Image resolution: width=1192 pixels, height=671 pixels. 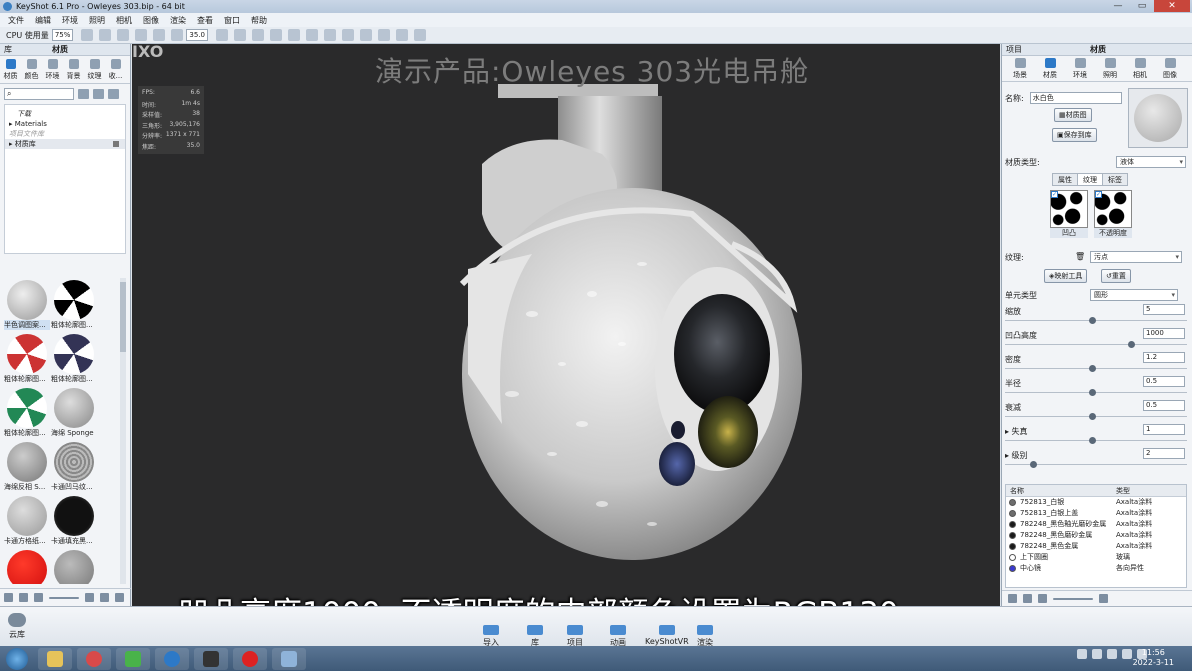 What do you see at coordinates (250, 658) in the screenshot?
I see `taskbar-recorder` at bounding box center [250, 658].